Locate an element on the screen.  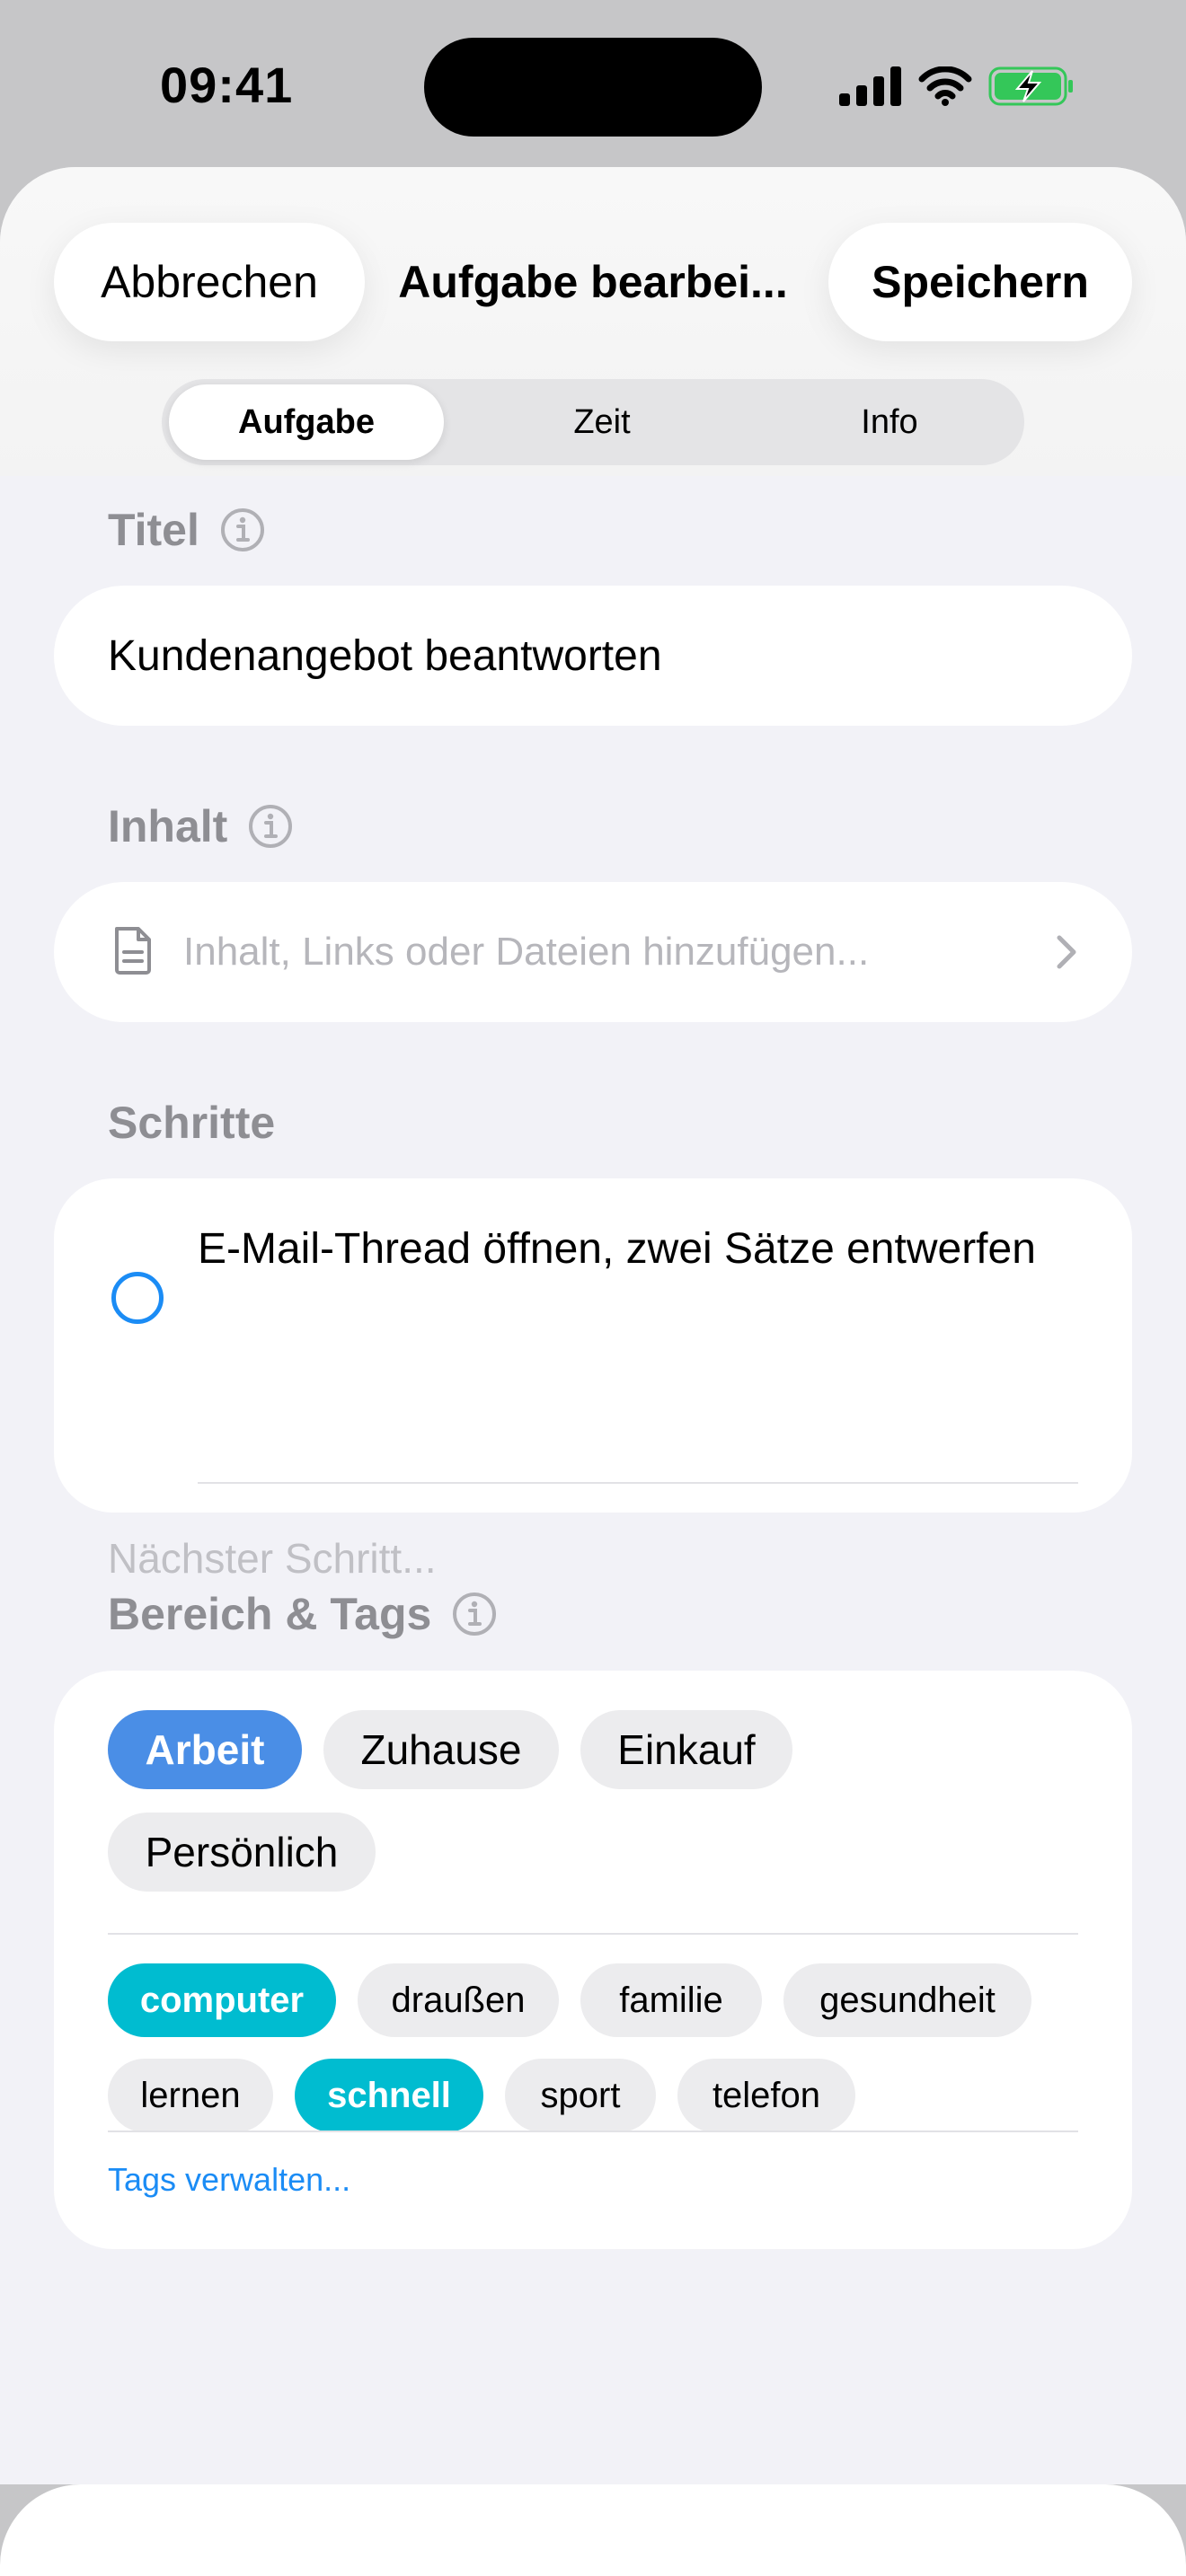
segmented-control: Aufgabe Zeit Info is located at coordinates (593, 422).